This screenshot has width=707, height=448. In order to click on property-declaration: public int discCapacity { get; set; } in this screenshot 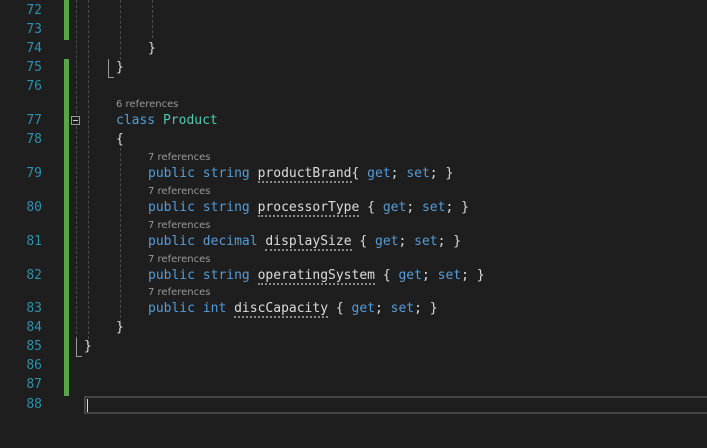, I will do `click(293, 309)`.